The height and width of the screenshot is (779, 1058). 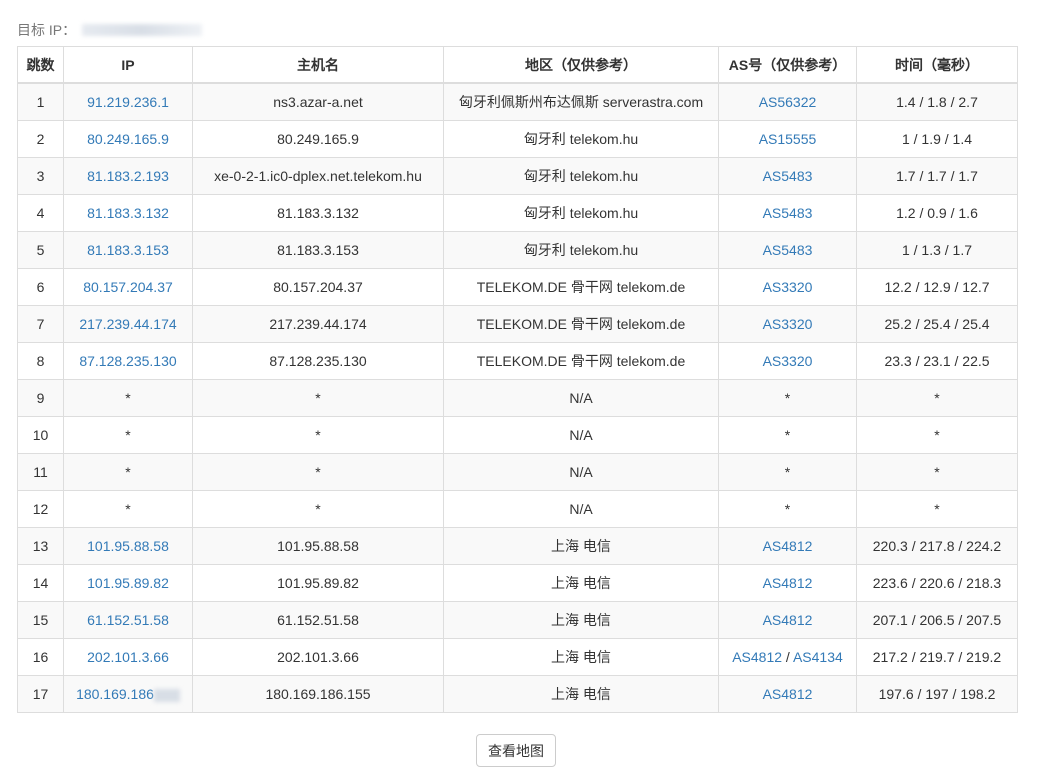 What do you see at coordinates (318, 176) in the screenshot?
I see `hostname-cell: xe-0-2-1.ic0-dplex.net.telekom.hu` at bounding box center [318, 176].